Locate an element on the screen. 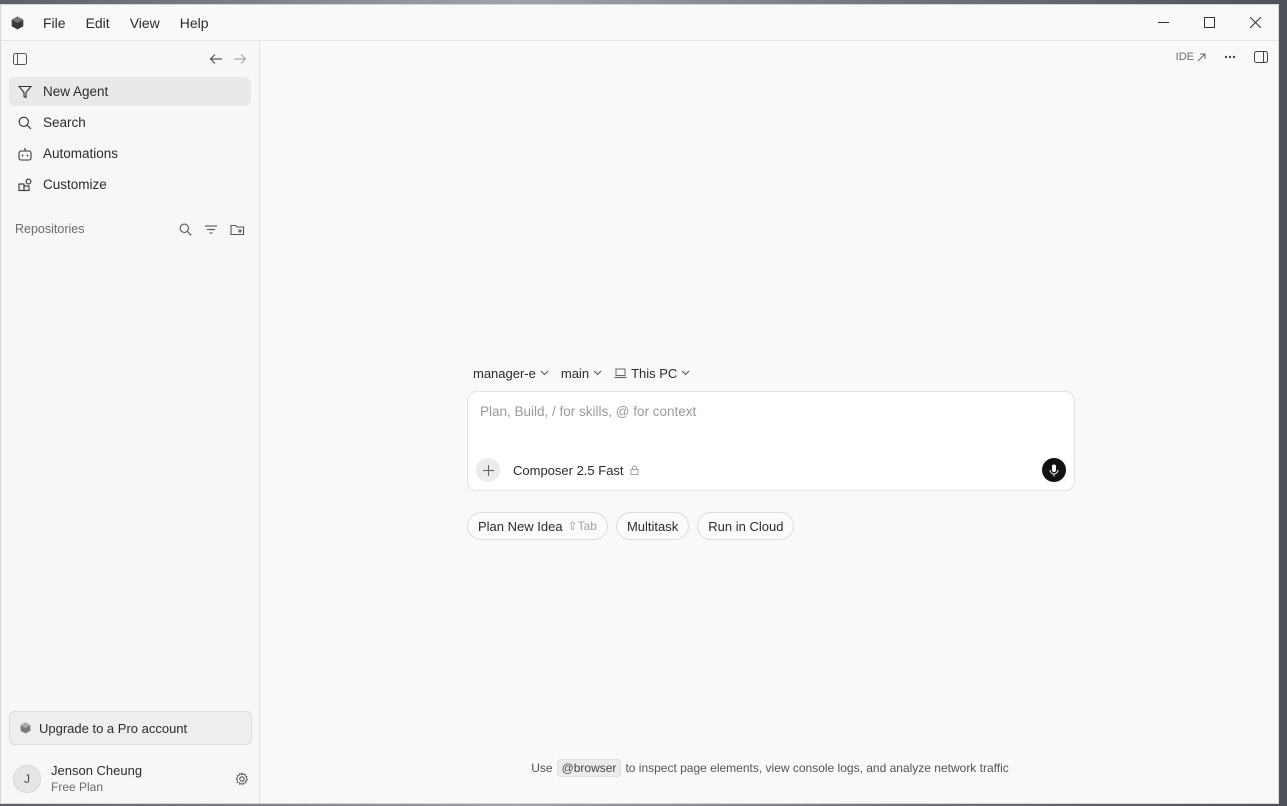 Image resolution: width=1287 pixels, height=806 pixels. toggle-panel-icon is located at coordinates (1261, 57).